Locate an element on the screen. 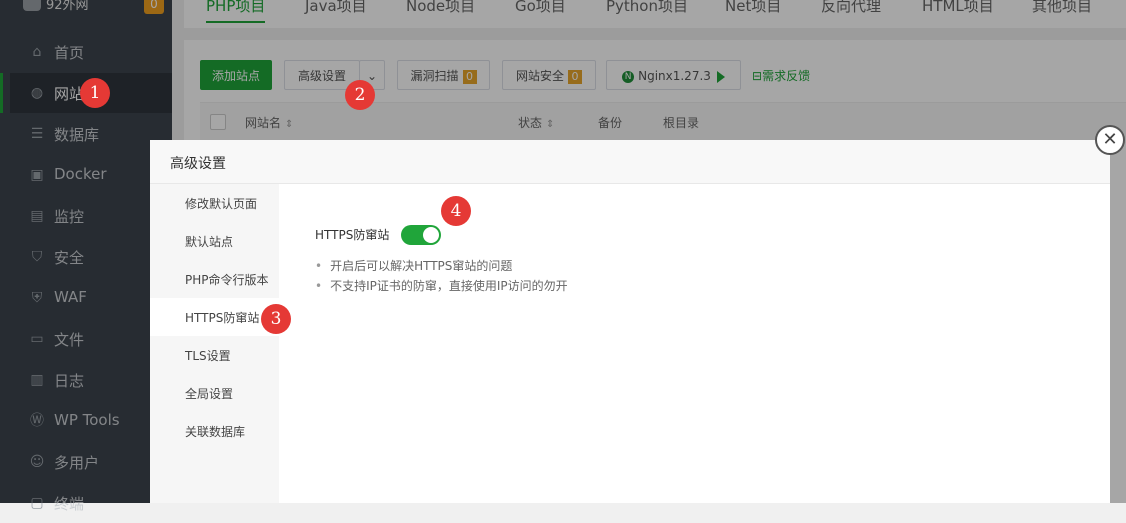 The width and height of the screenshot is (1126, 523). step-marker: 3 is located at coordinates (276, 319).